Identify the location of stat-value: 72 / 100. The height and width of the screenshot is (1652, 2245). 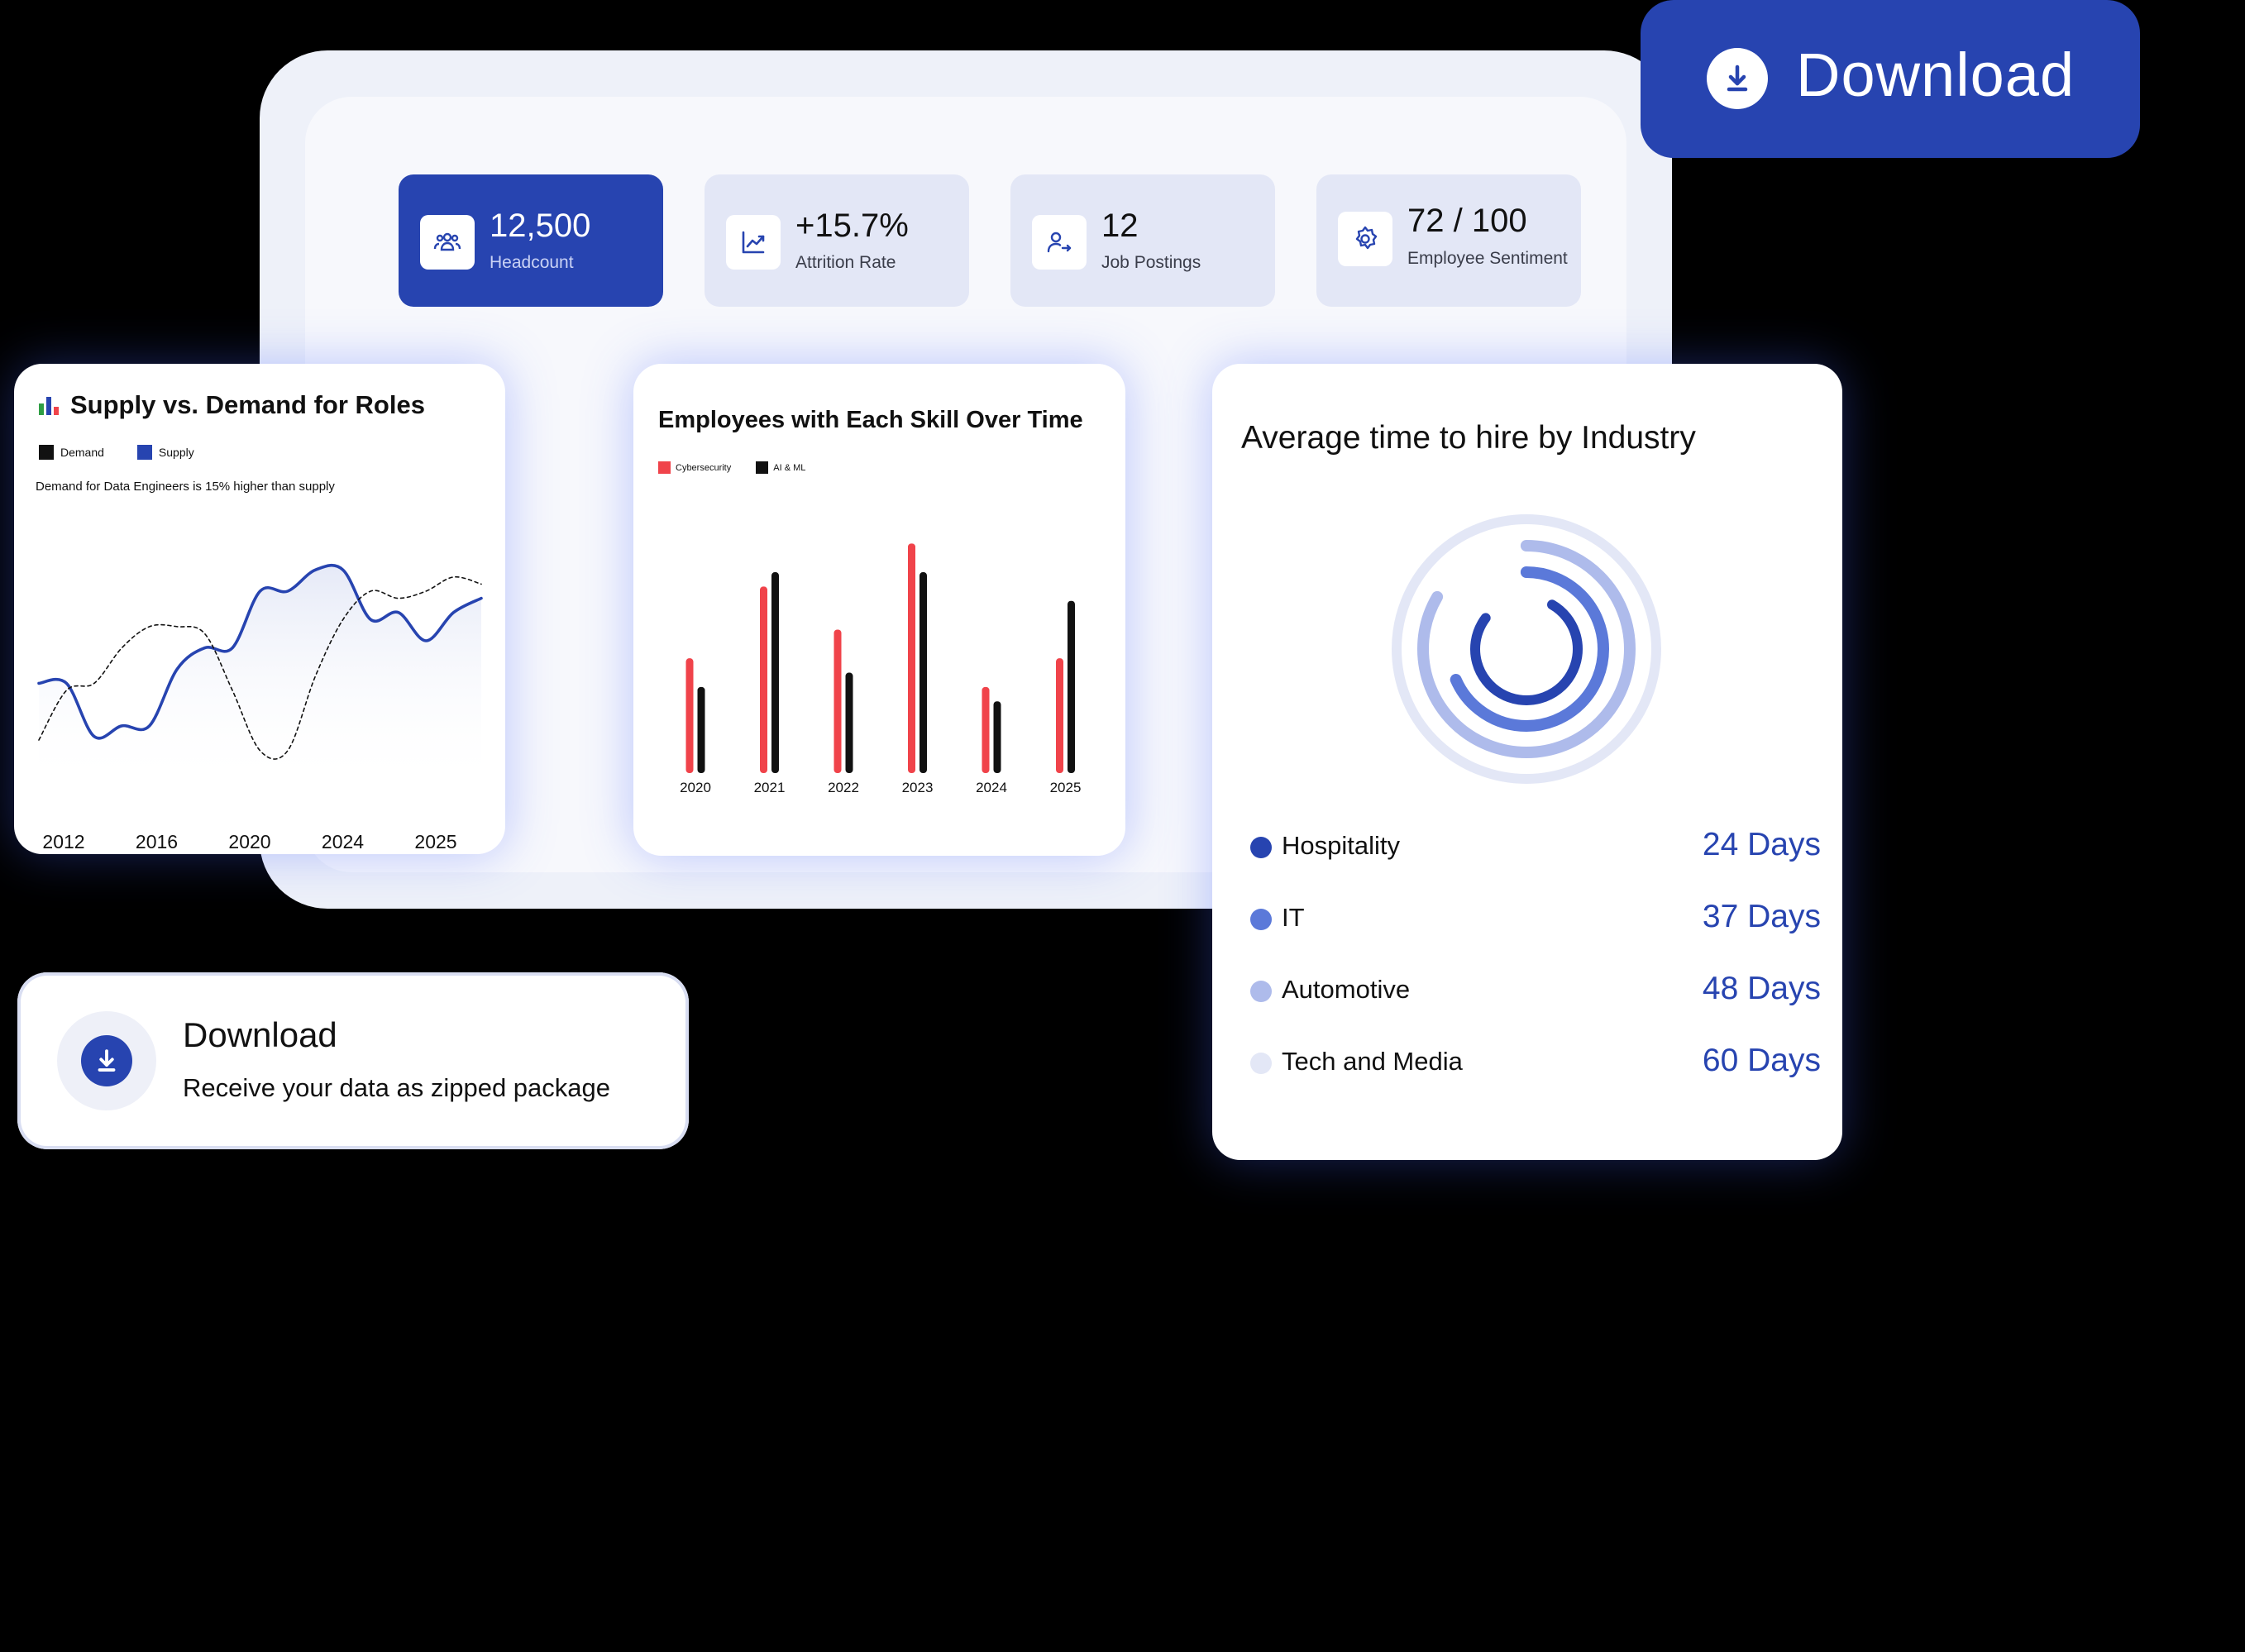
(1467, 221).